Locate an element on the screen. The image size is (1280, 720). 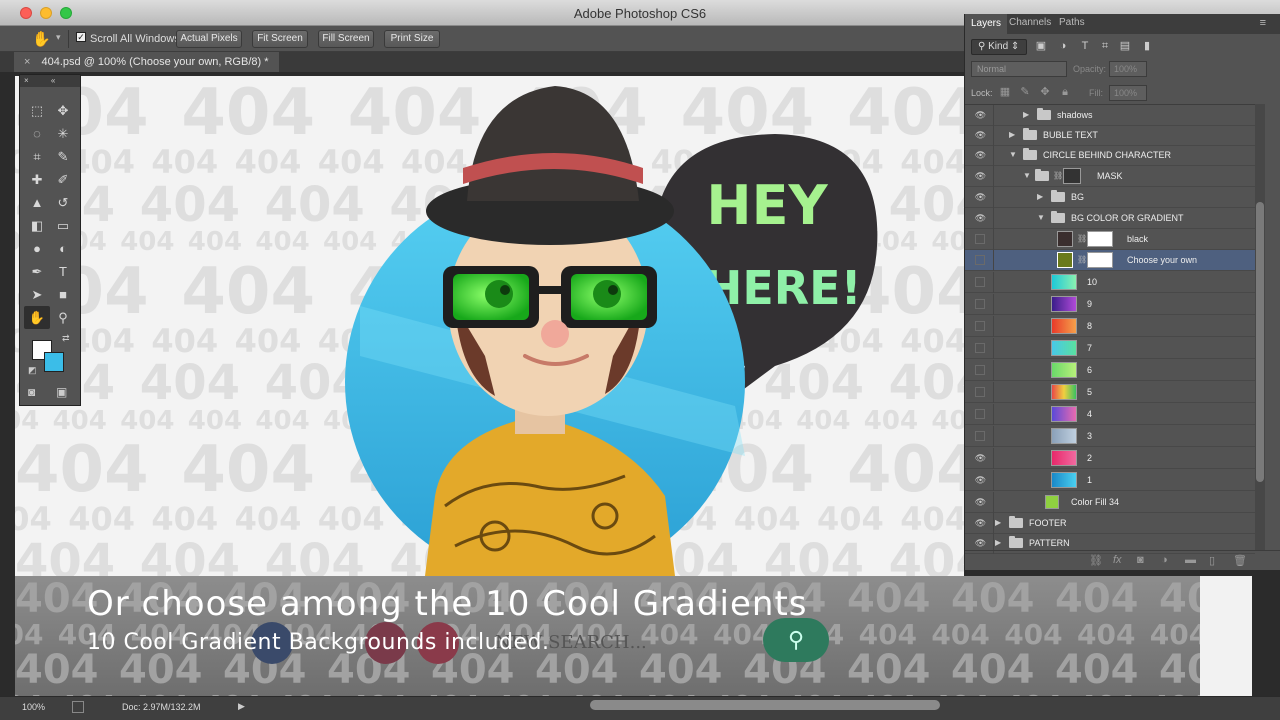
proof-icon is located at coordinates (78, 707).